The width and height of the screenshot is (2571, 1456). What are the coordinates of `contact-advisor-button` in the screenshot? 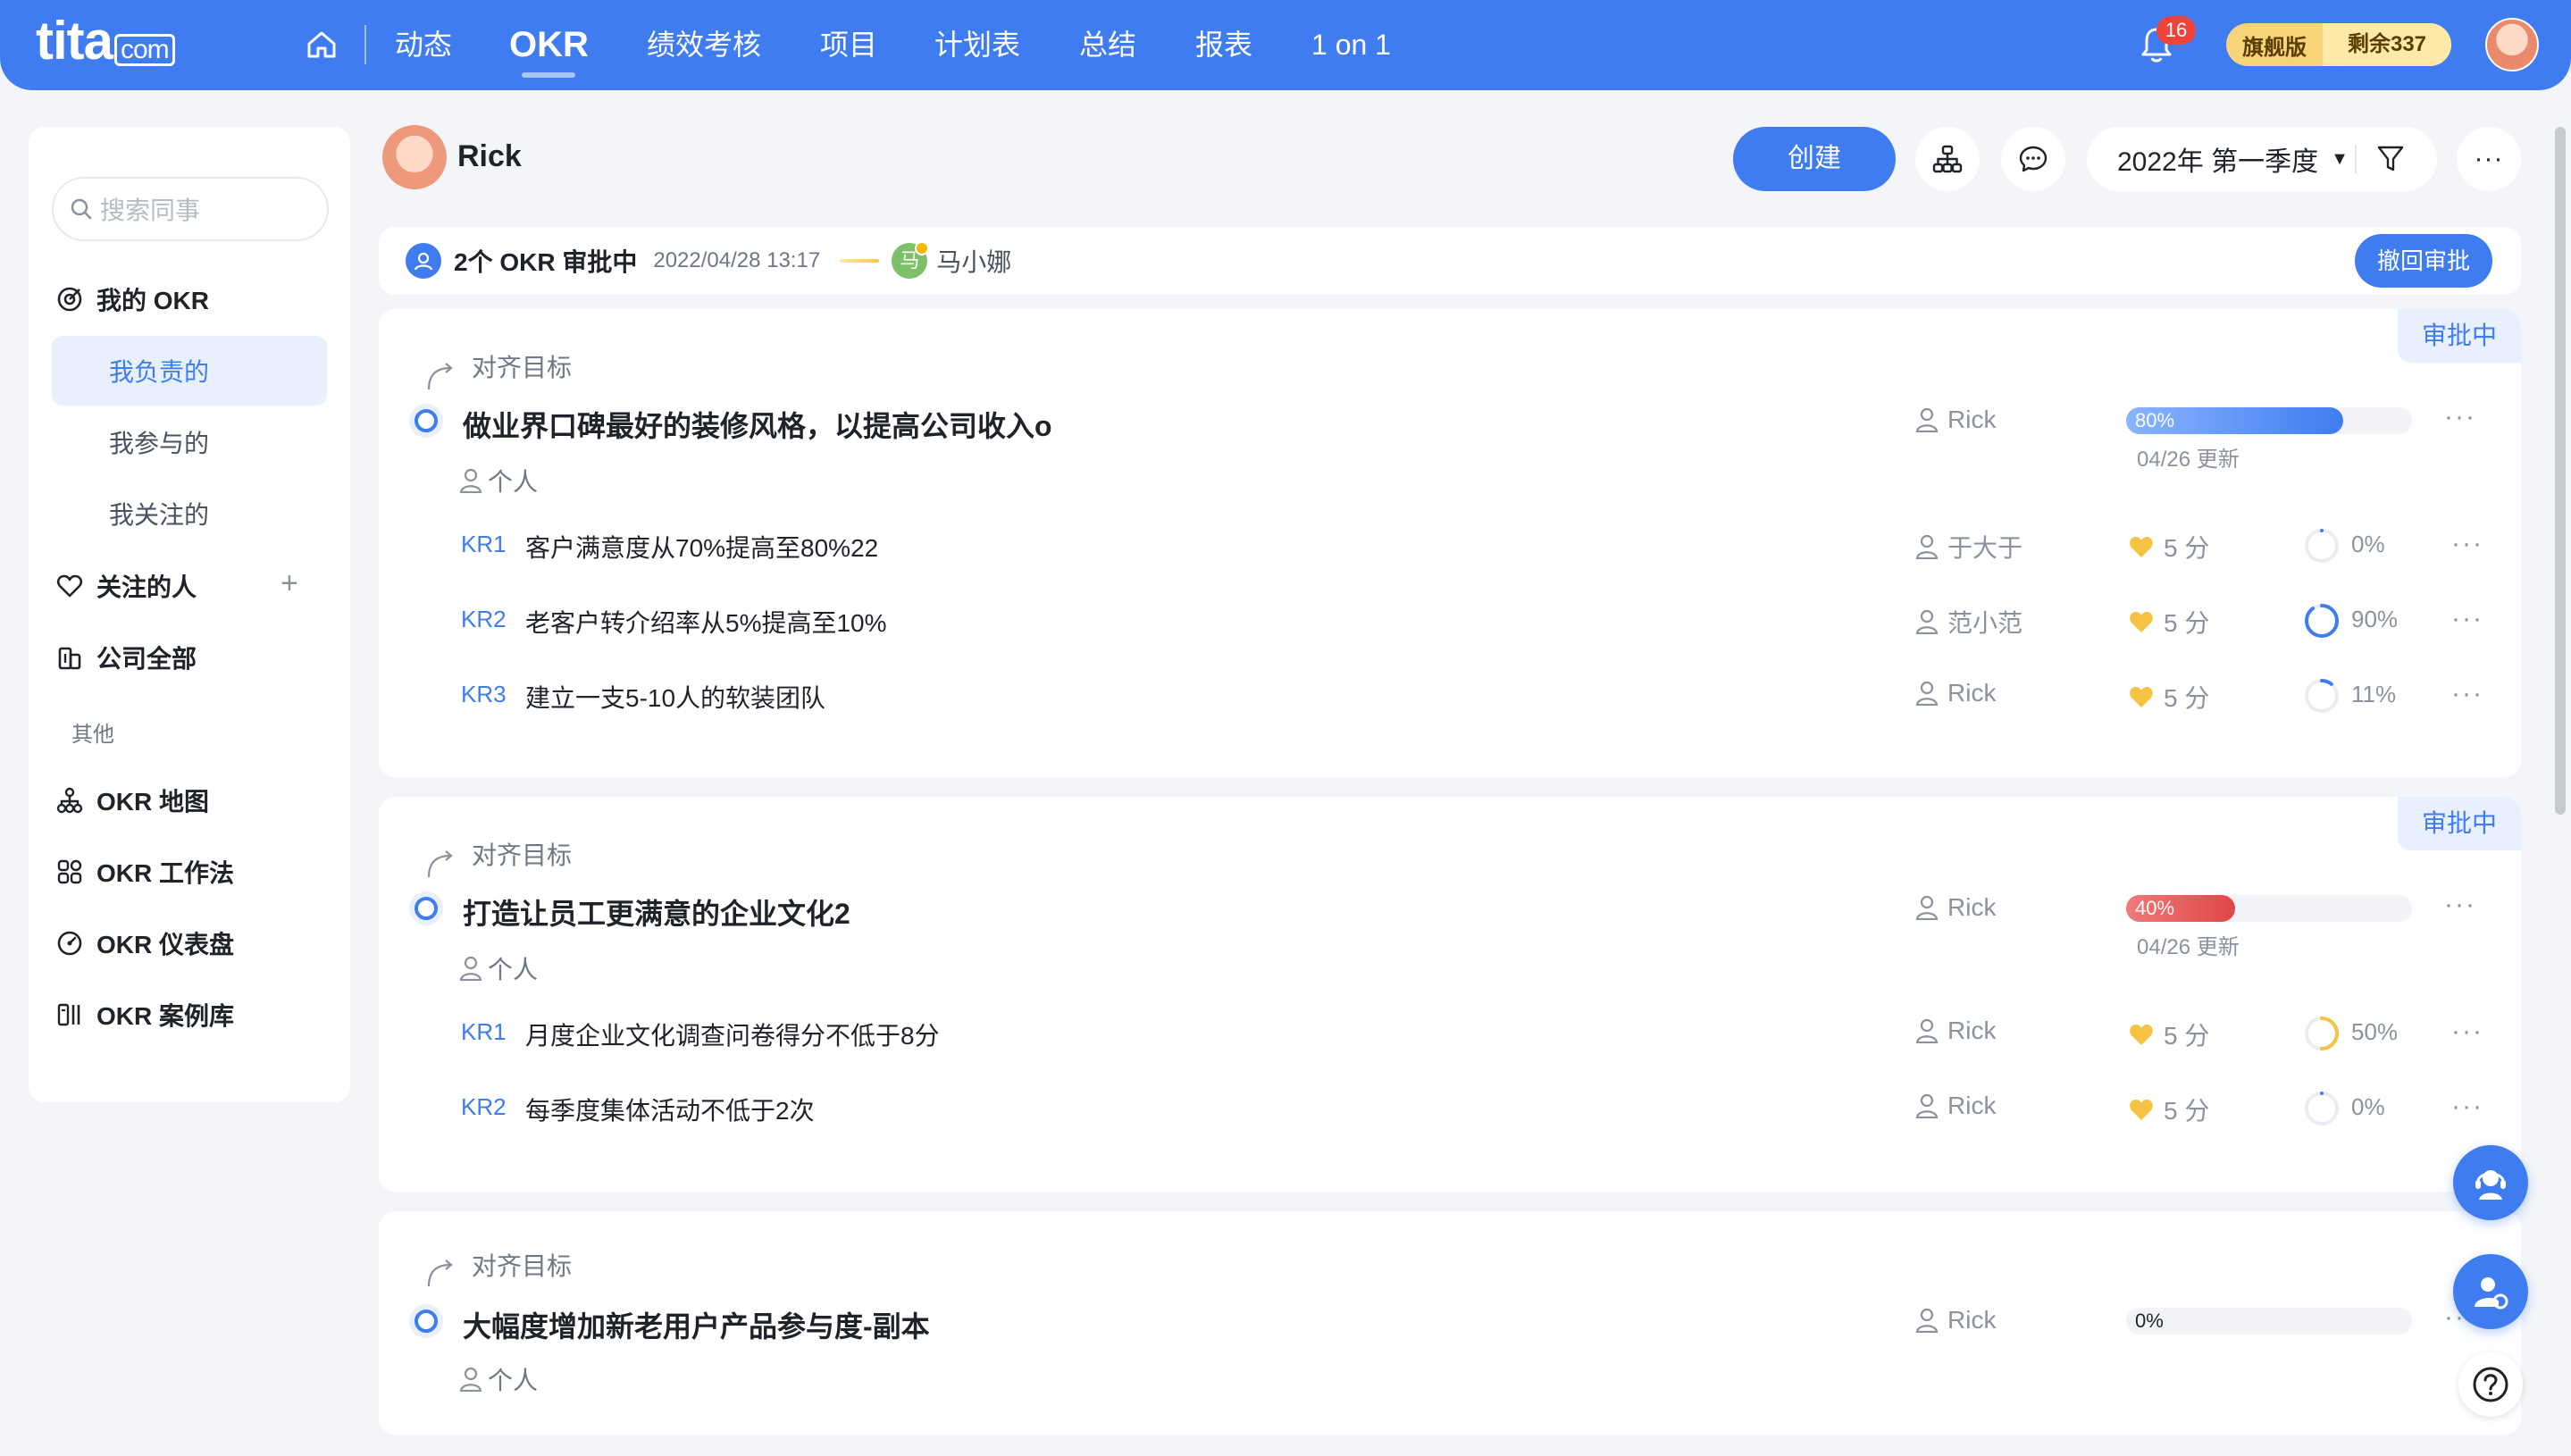 It's located at (2490, 1291).